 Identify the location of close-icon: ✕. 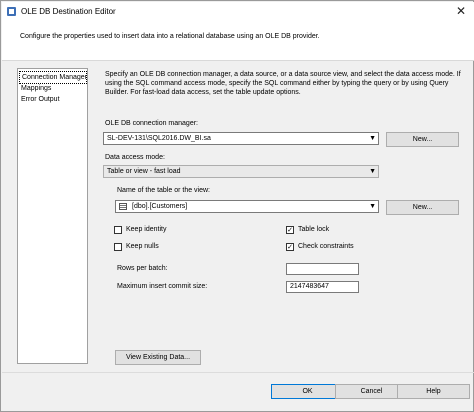
(461, 11).